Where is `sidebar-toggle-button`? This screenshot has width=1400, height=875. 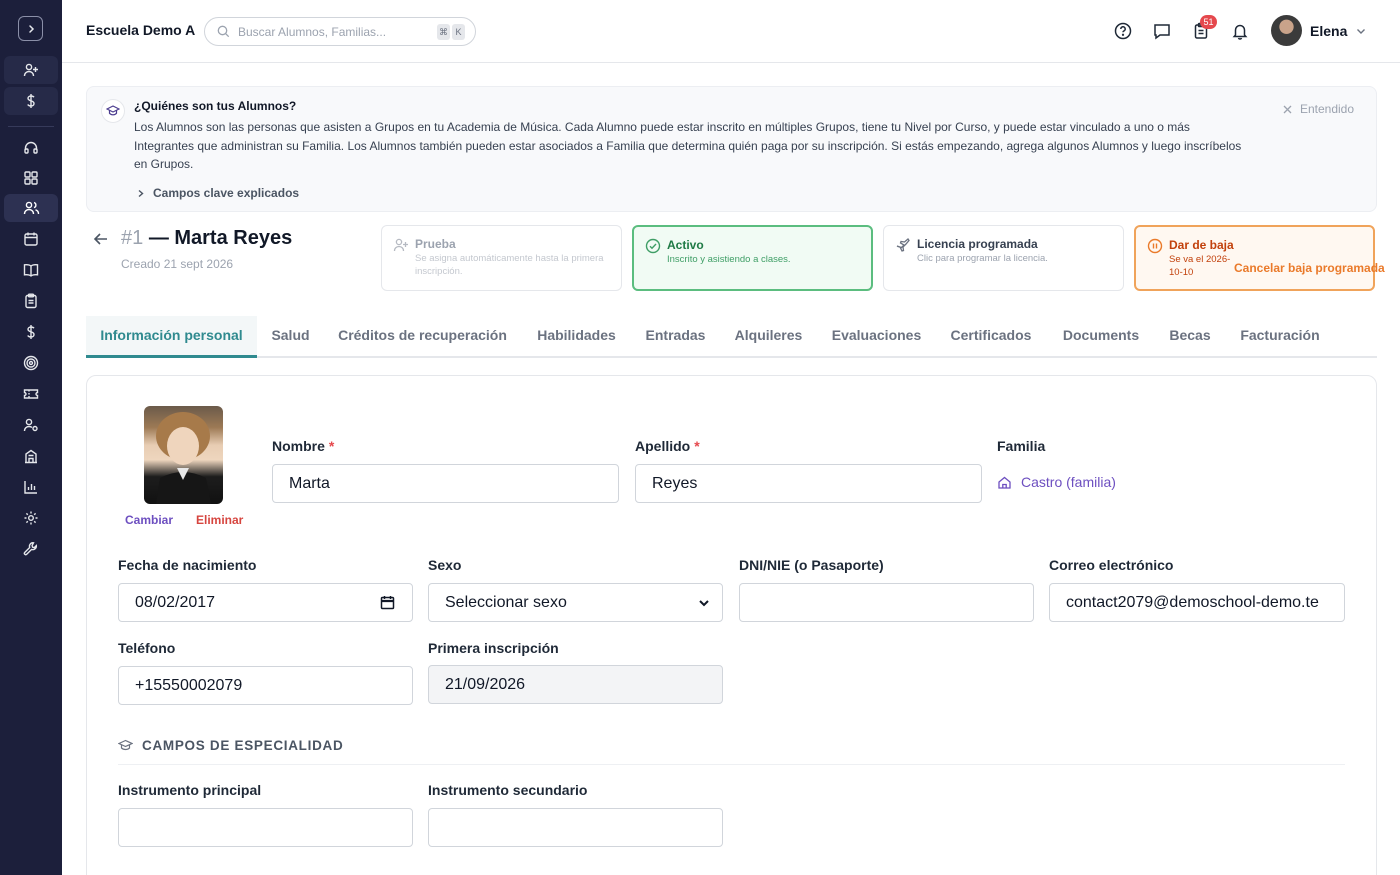 sidebar-toggle-button is located at coordinates (30, 28).